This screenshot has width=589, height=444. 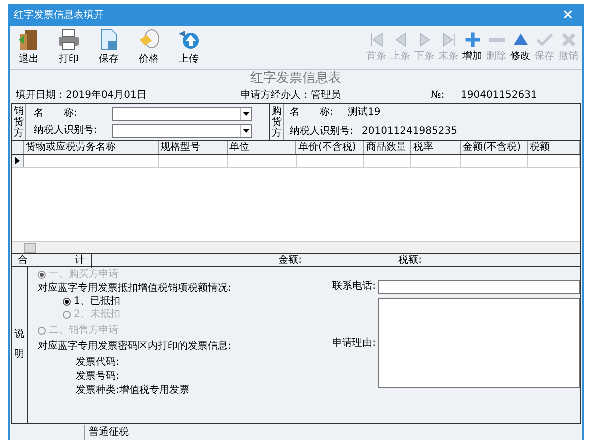 What do you see at coordinates (277, 122) in the screenshot?
I see `party-label: 购货方` at bounding box center [277, 122].